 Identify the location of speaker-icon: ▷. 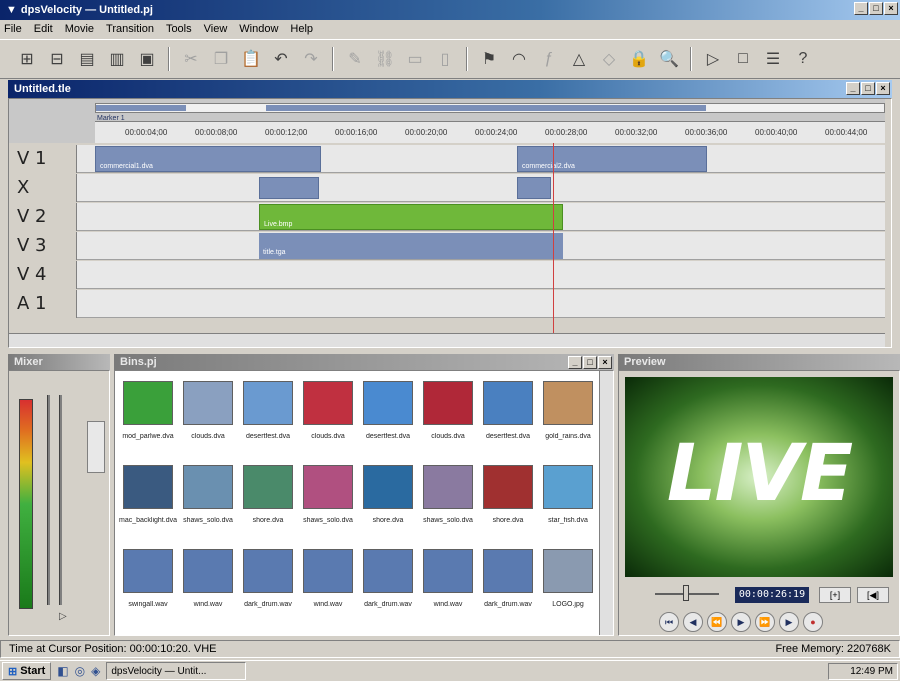
(63, 616).